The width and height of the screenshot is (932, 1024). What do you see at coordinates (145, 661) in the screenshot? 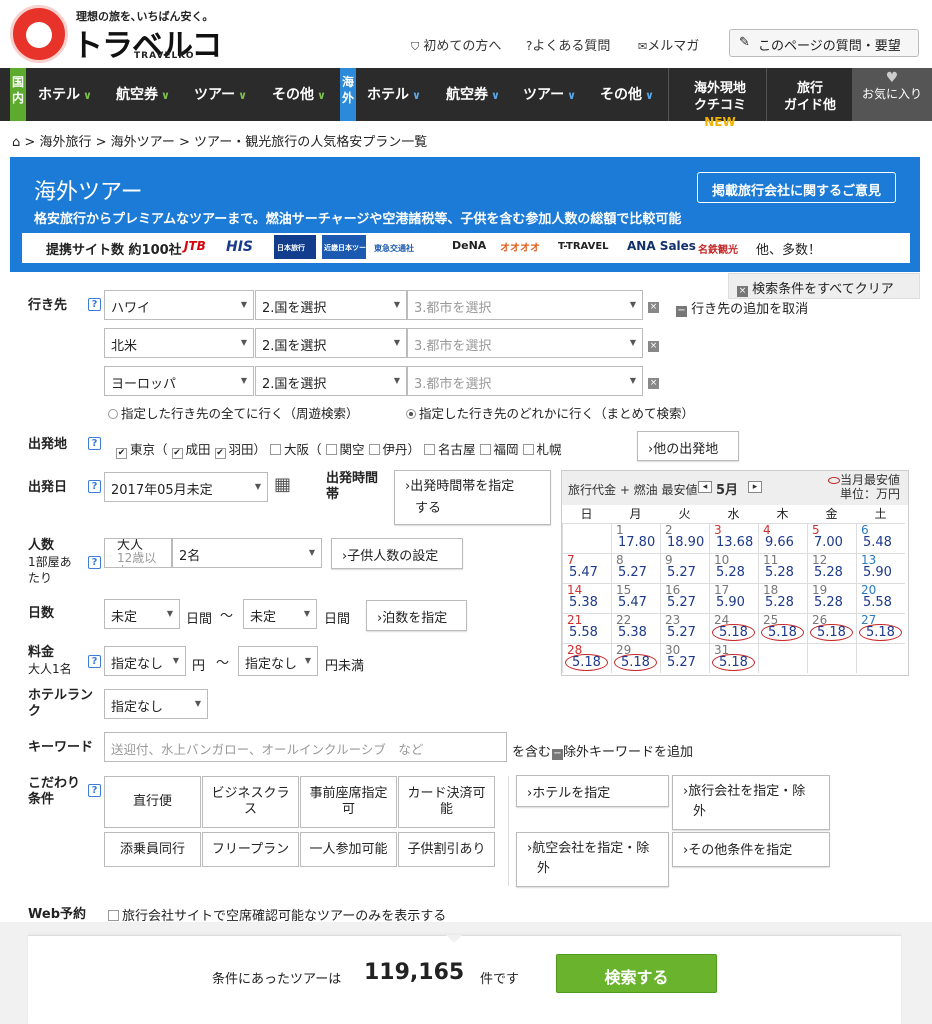
I see `price-from-select: 指定なし ▼` at bounding box center [145, 661].